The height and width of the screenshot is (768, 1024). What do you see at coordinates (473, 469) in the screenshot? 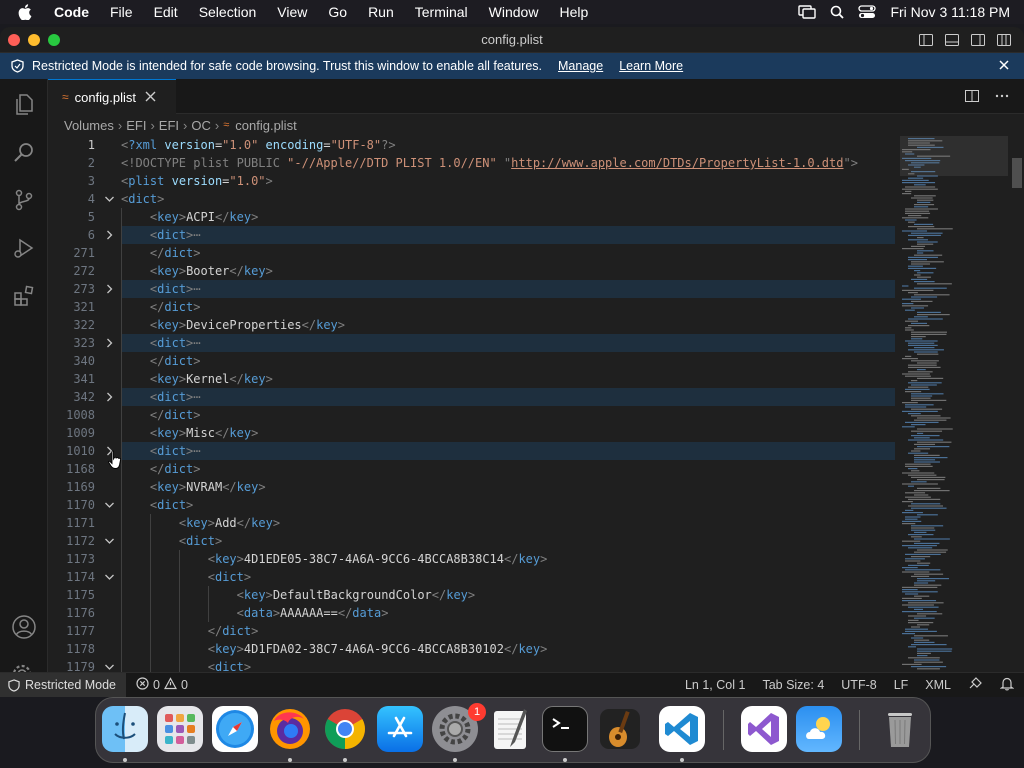
I see `code-line: 1168 </dict>` at bounding box center [473, 469].